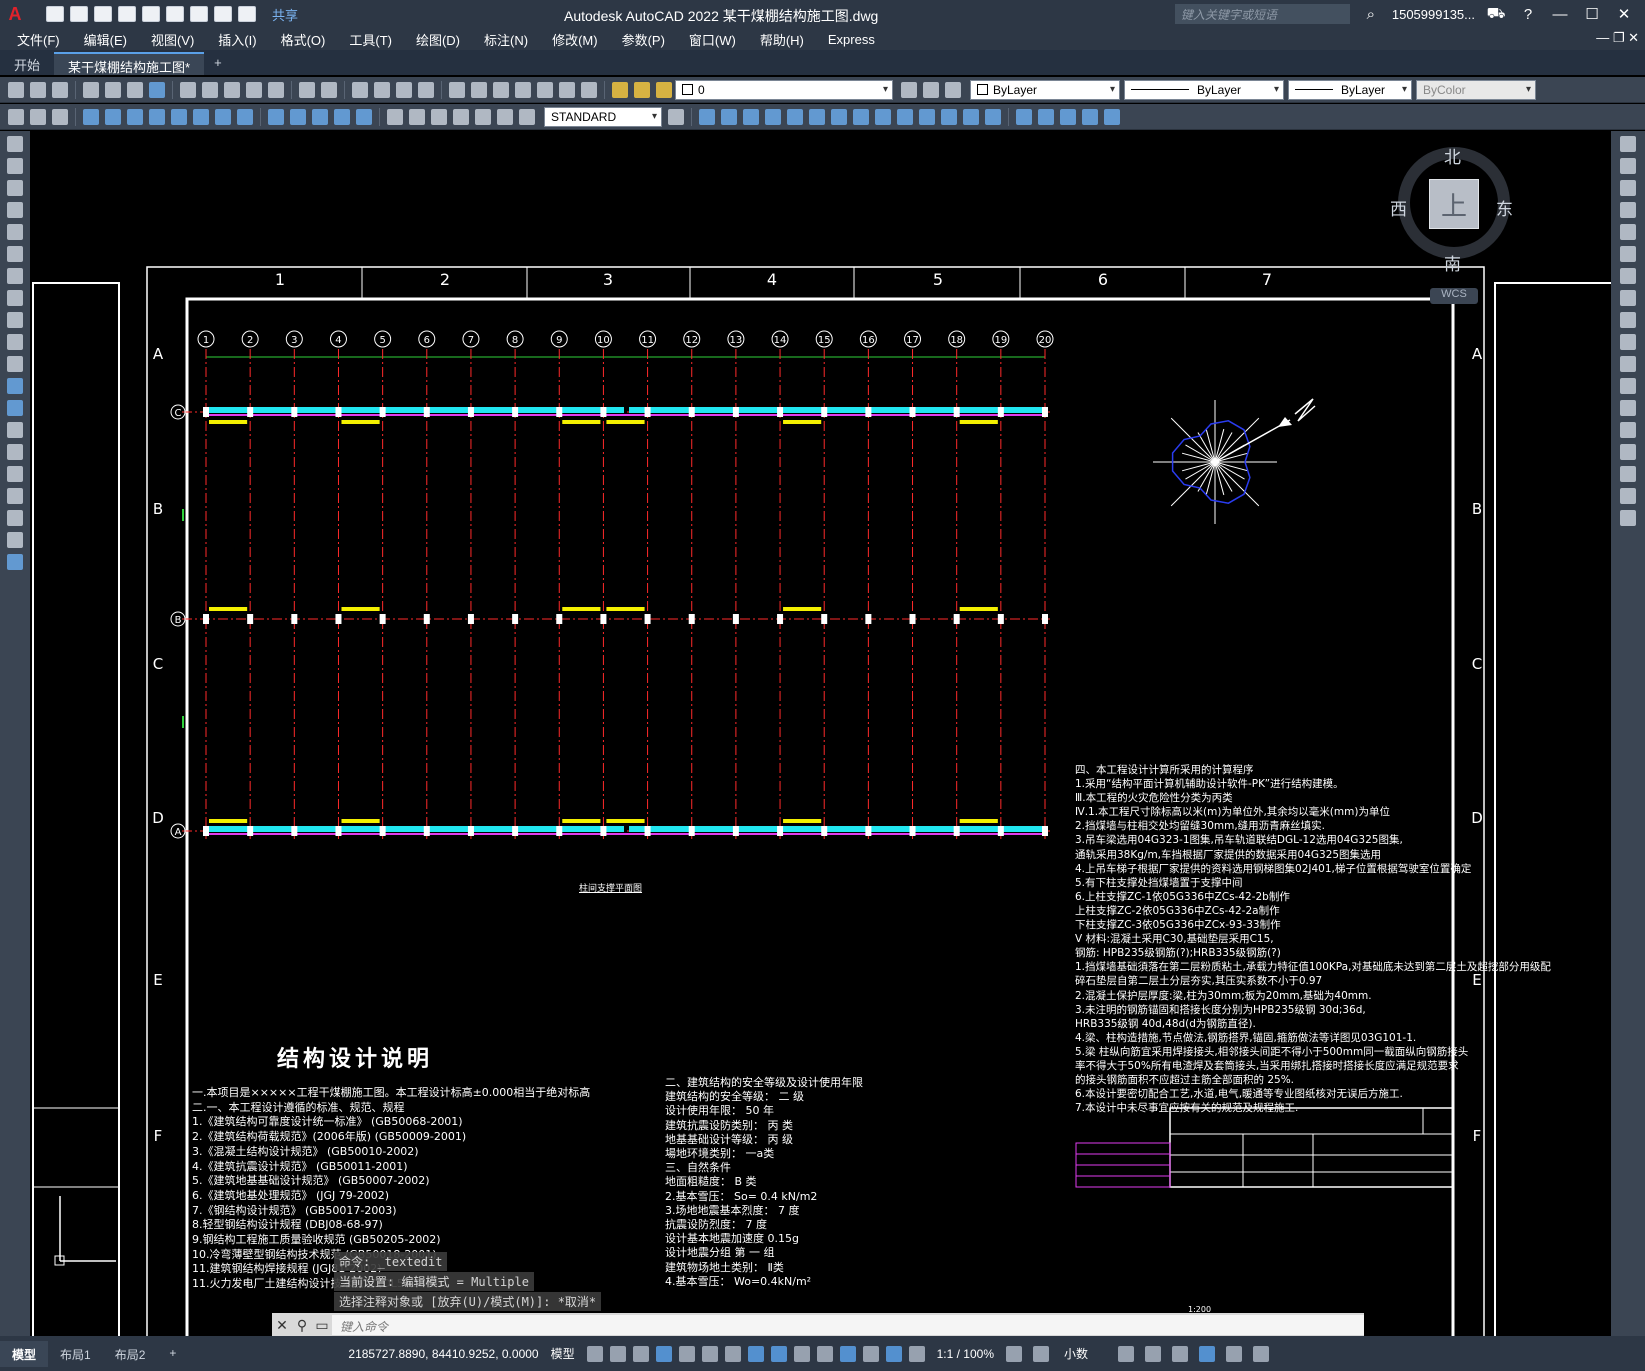 The width and height of the screenshot is (1645, 1371). I want to click on new-tab-button: +, so click(218, 63).